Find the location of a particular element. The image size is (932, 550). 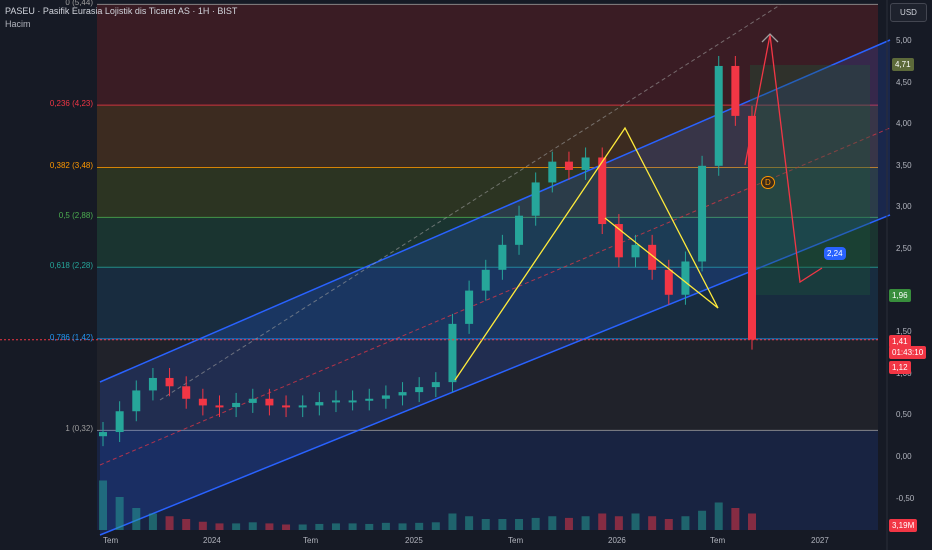

price-axis-tick: 0,00 is located at coordinates (904, 456).